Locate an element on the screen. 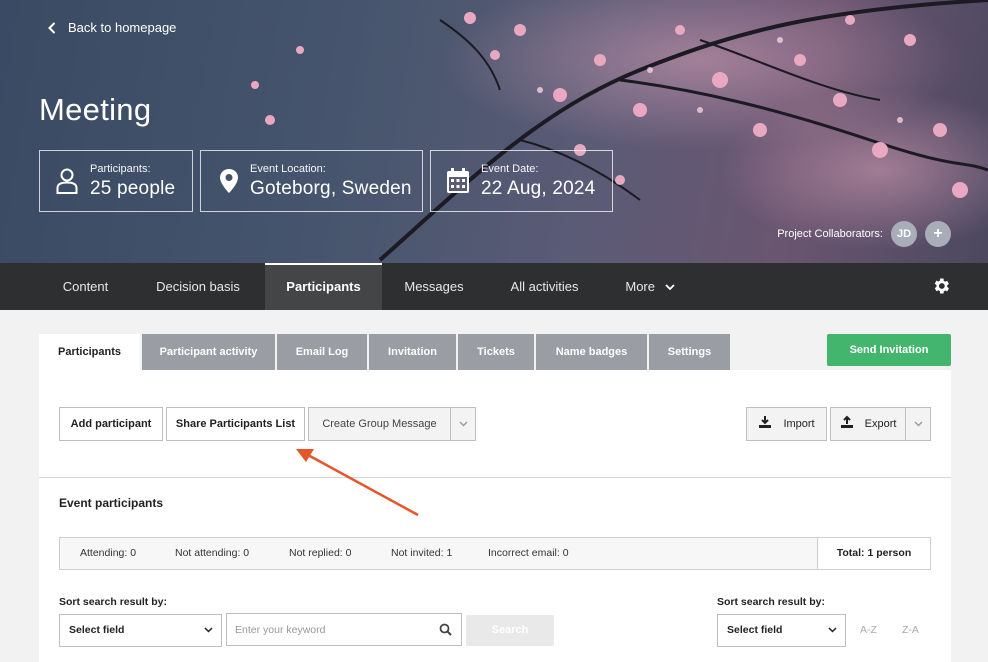 The image size is (988, 662). tab-participants: Participants is located at coordinates (89, 352).